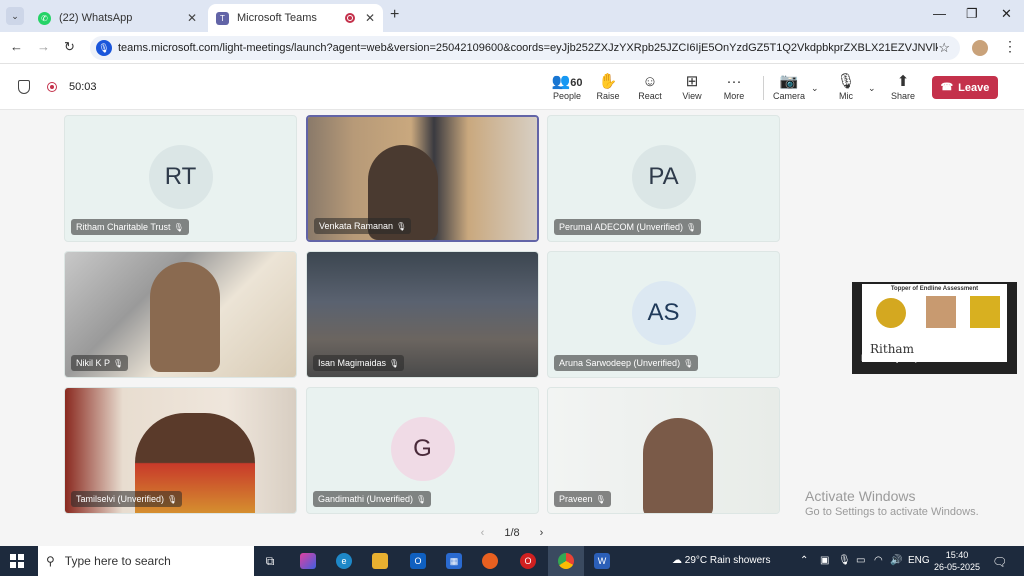  What do you see at coordinates (944, 48) in the screenshot?
I see `bookmark-star-icon: ☆` at bounding box center [944, 48].